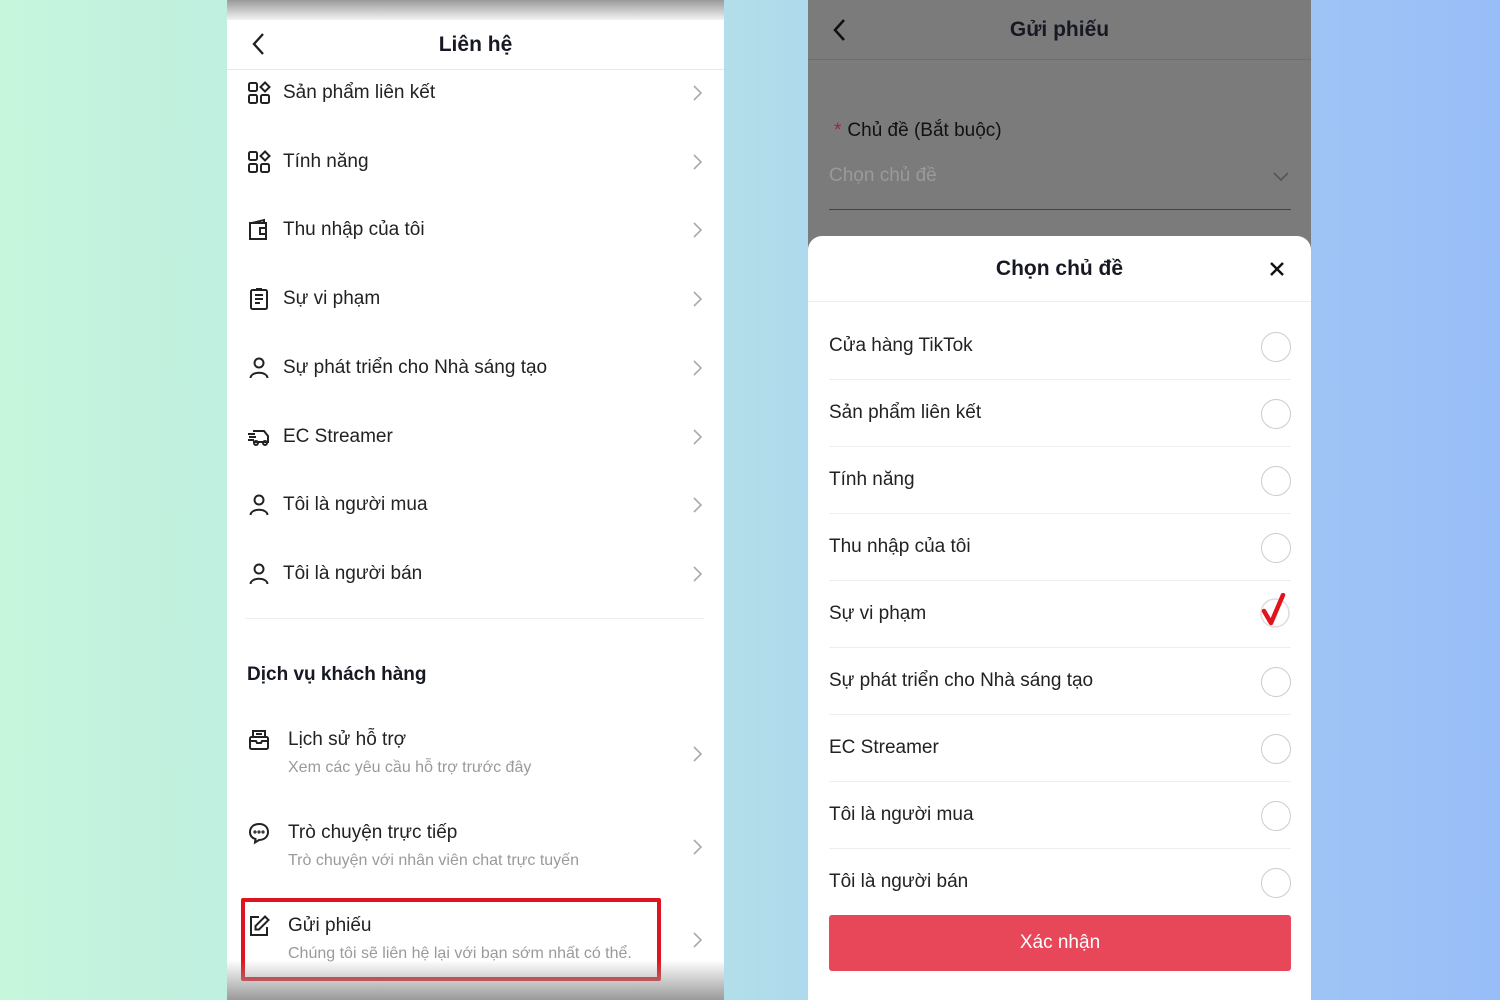 This screenshot has height=1000, width=1500. I want to click on field-underline, so click(1060, 209).